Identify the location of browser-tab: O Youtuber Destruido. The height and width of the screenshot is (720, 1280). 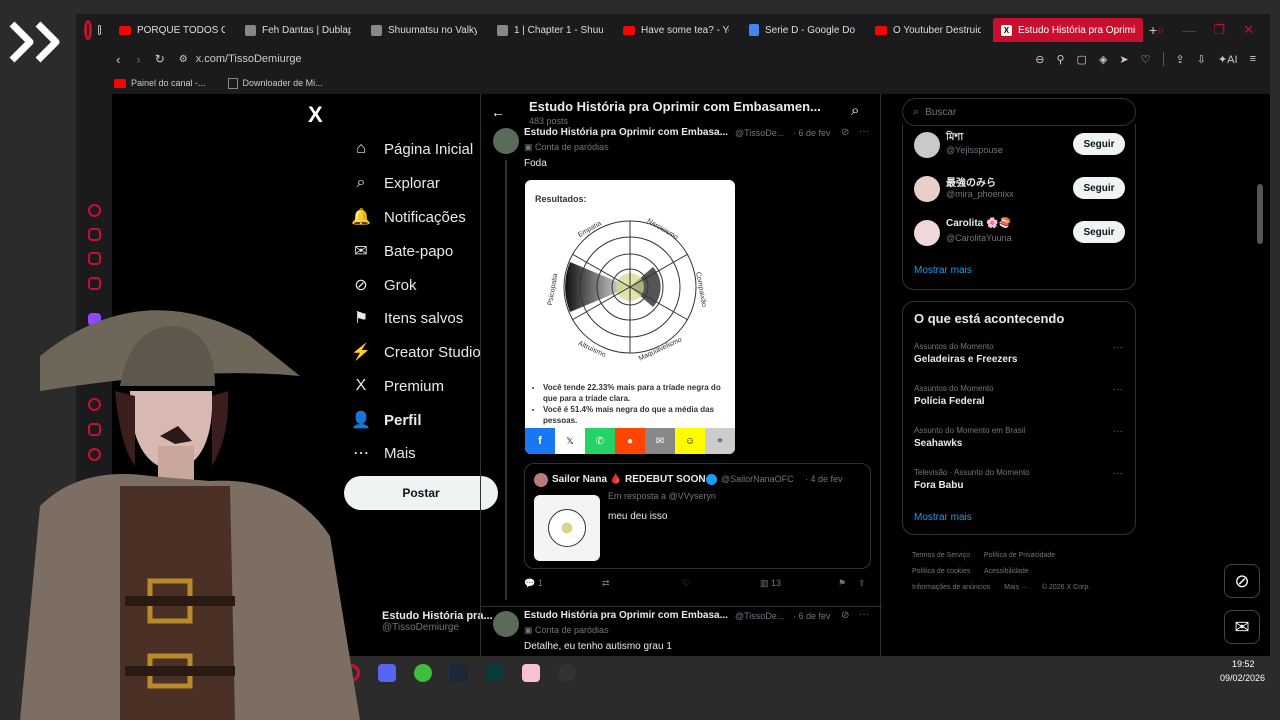
(928, 30).